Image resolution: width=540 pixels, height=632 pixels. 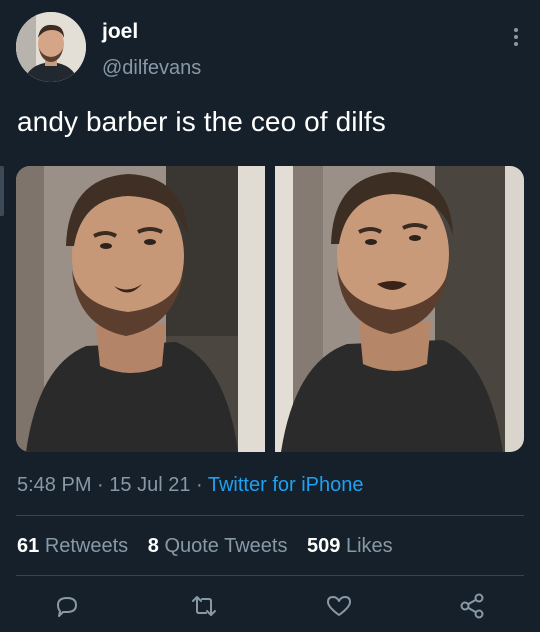 What do you see at coordinates (324, 546) in the screenshot?
I see `likes-count: 509` at bounding box center [324, 546].